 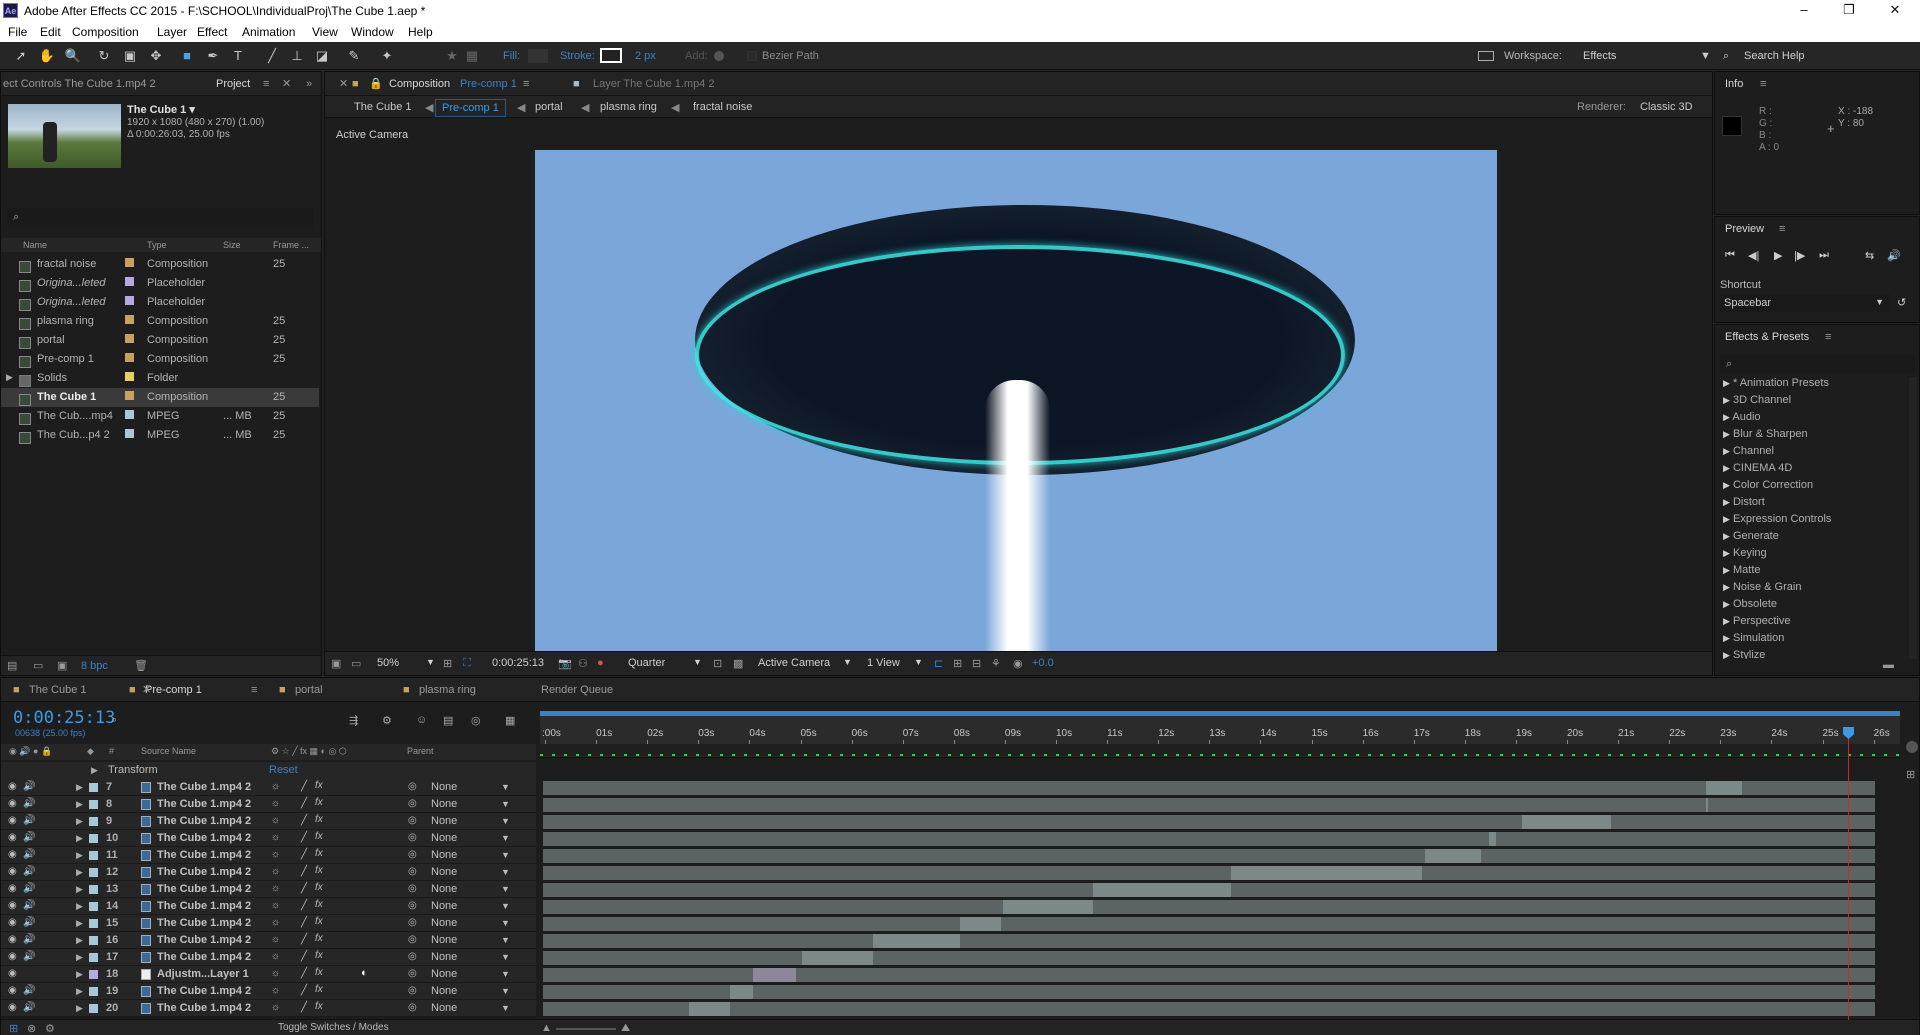 I want to click on channel-icon: ●, so click(x=600, y=663).